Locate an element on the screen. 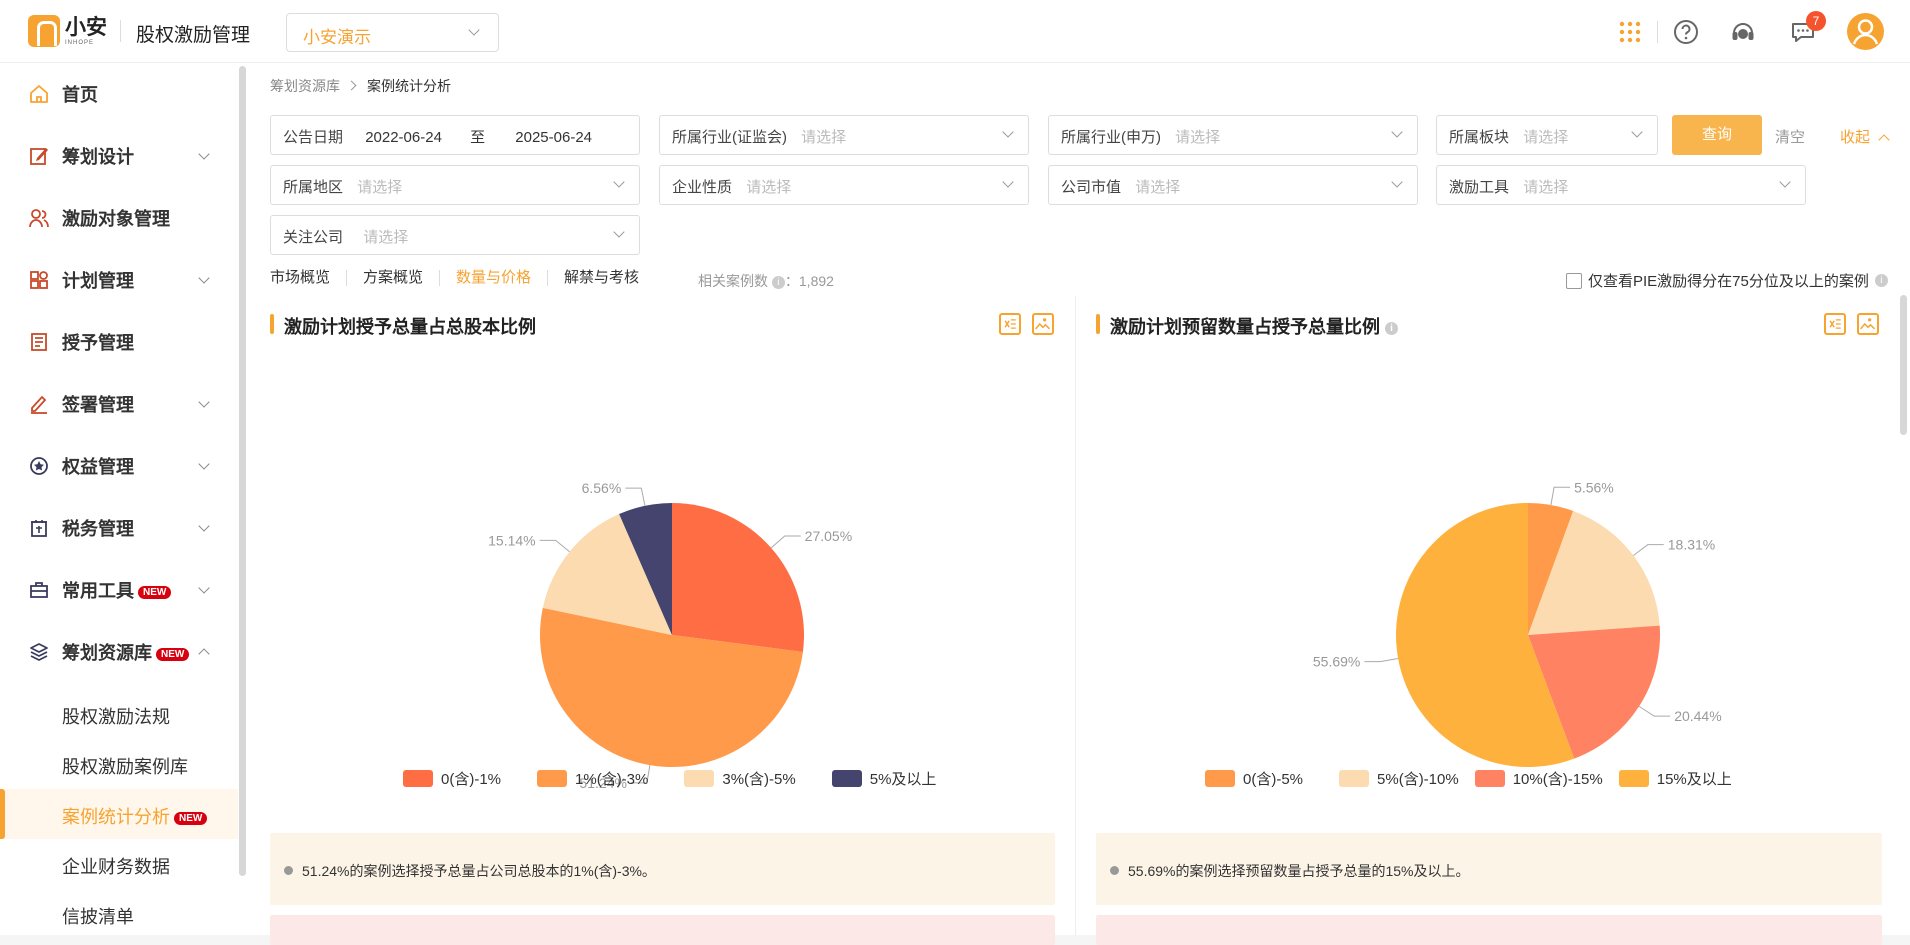  legend-item: 0(含)-1% is located at coordinates (452, 778).